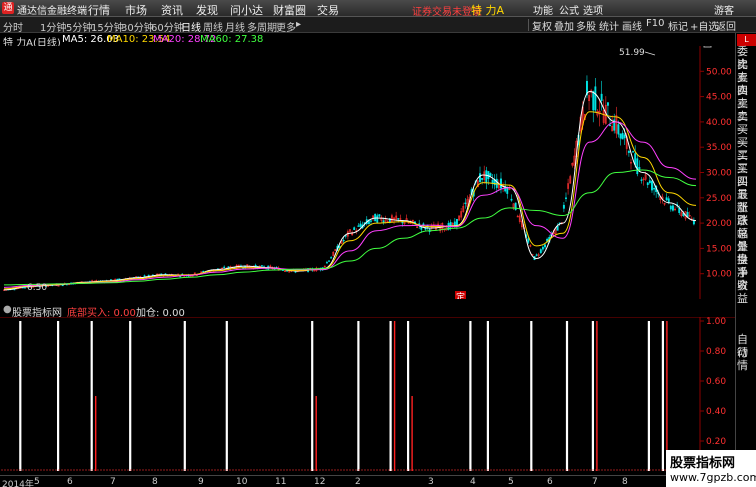 This screenshot has width=756, height=487. Describe the element at coordinates (167, 26) in the screenshot. I see `period-60min: 60分钟` at that location.